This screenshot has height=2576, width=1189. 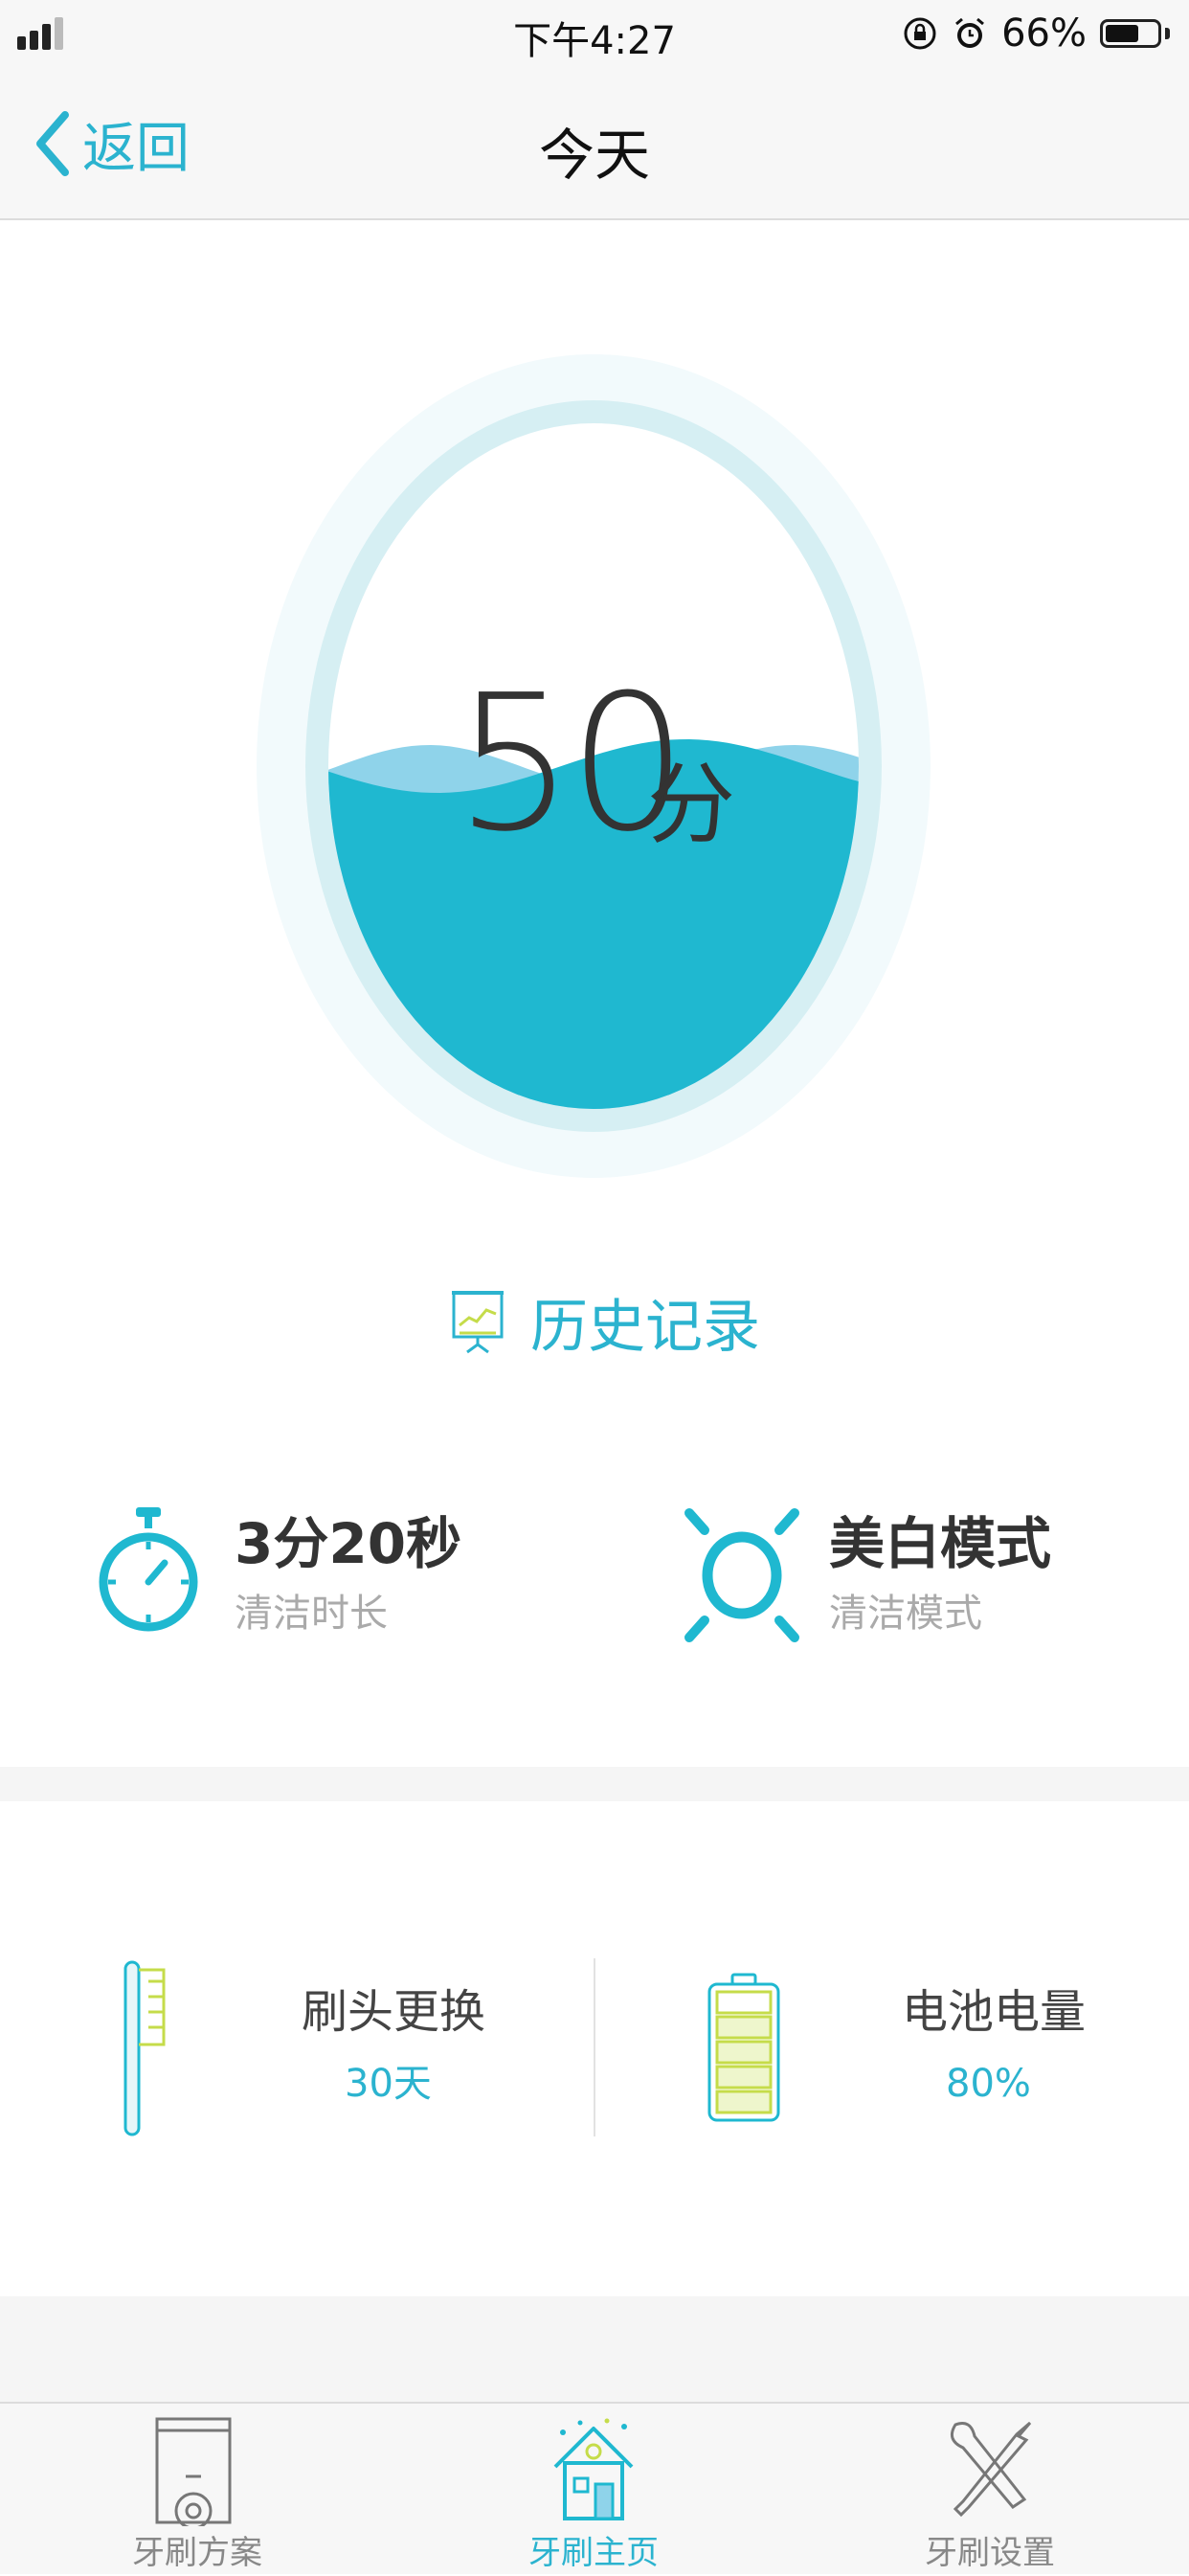 I want to click on chart-board-icon, so click(x=478, y=1322).